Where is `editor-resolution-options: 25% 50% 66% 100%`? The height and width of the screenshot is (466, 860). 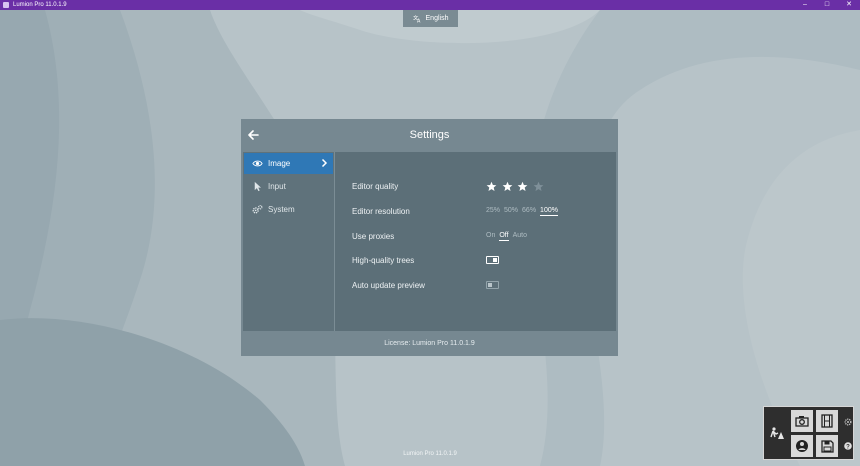
editor-resolution-options: 25% 50% 66% 100% is located at coordinates (524, 211).